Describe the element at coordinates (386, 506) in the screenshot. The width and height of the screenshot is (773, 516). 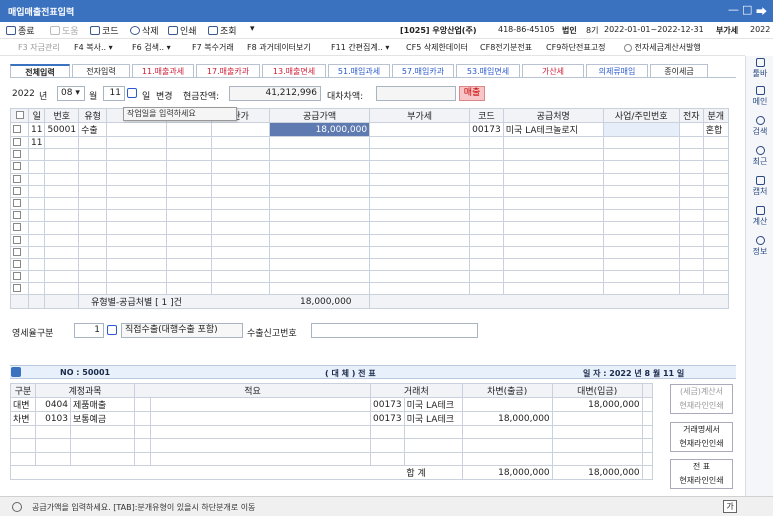
I see `status-bar: 공급가액을 입력하세요. [TAB]:분개유형이 있을시 하단분개로 이동 가` at that location.